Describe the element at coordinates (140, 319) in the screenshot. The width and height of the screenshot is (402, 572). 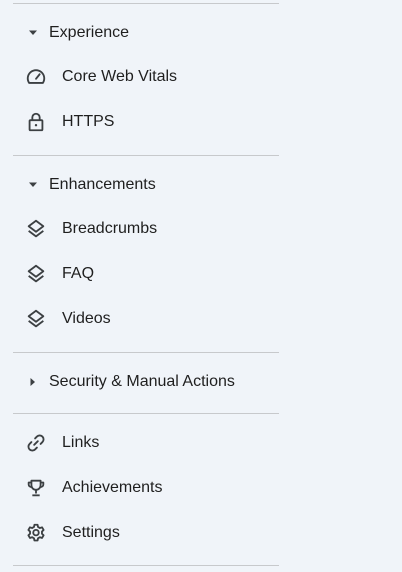
I see `nav-item-videos: Videos` at that location.